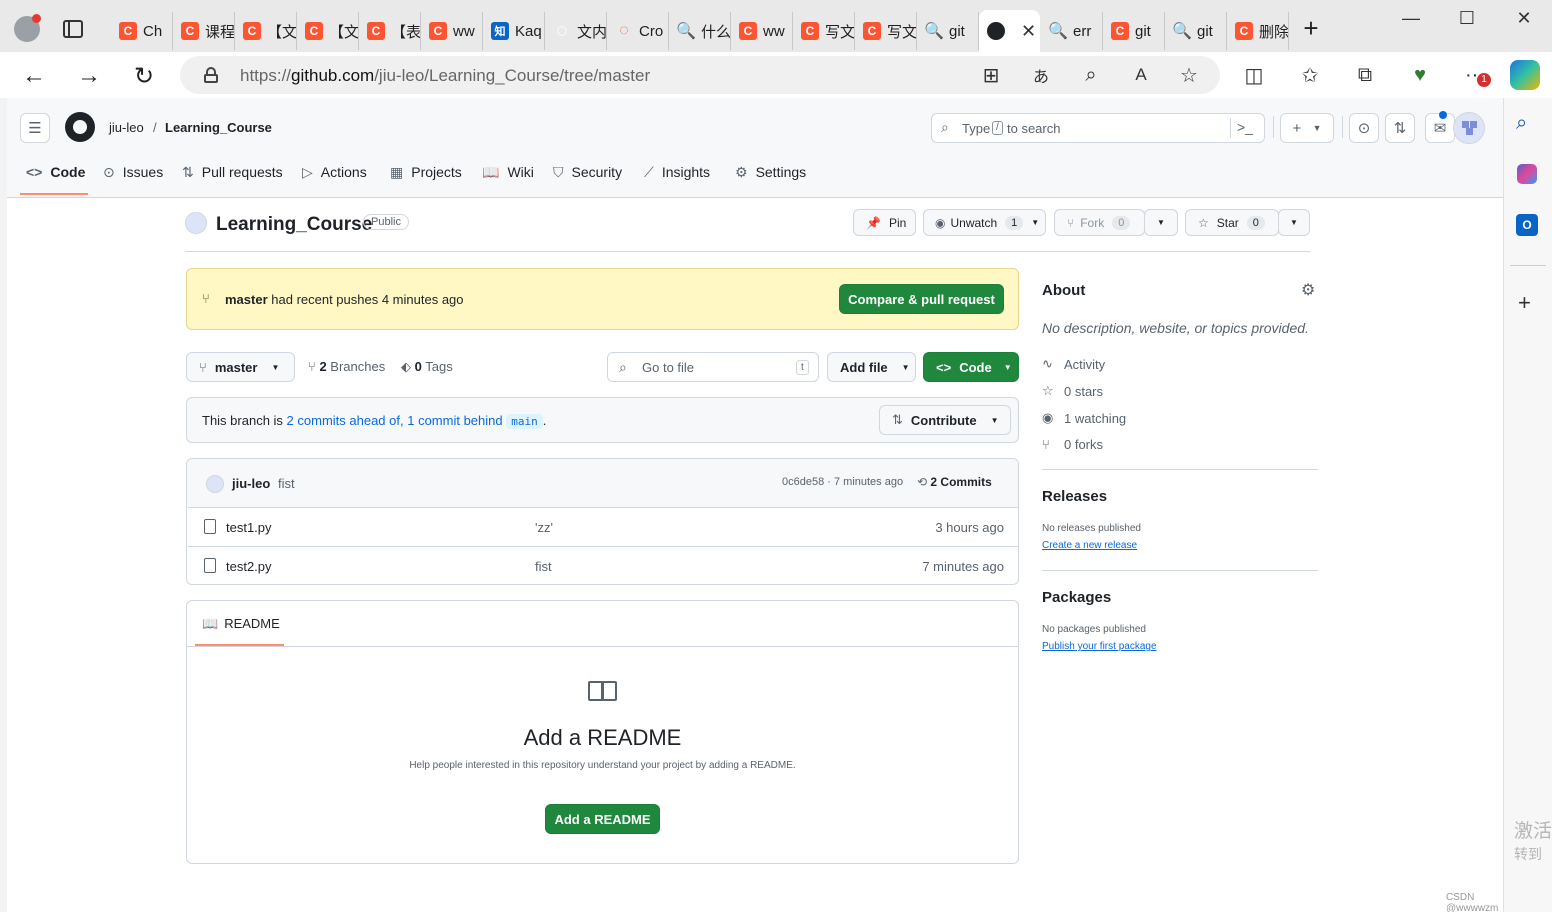 This screenshot has width=1552, height=912. What do you see at coordinates (871, 367) in the screenshot?
I see `add-file-button: Add file ▼` at bounding box center [871, 367].